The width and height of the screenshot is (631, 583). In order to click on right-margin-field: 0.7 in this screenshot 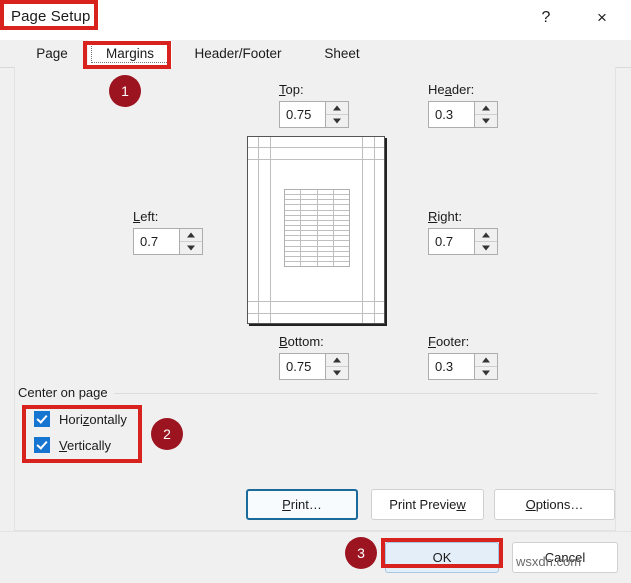, I will do `click(463, 241)`.